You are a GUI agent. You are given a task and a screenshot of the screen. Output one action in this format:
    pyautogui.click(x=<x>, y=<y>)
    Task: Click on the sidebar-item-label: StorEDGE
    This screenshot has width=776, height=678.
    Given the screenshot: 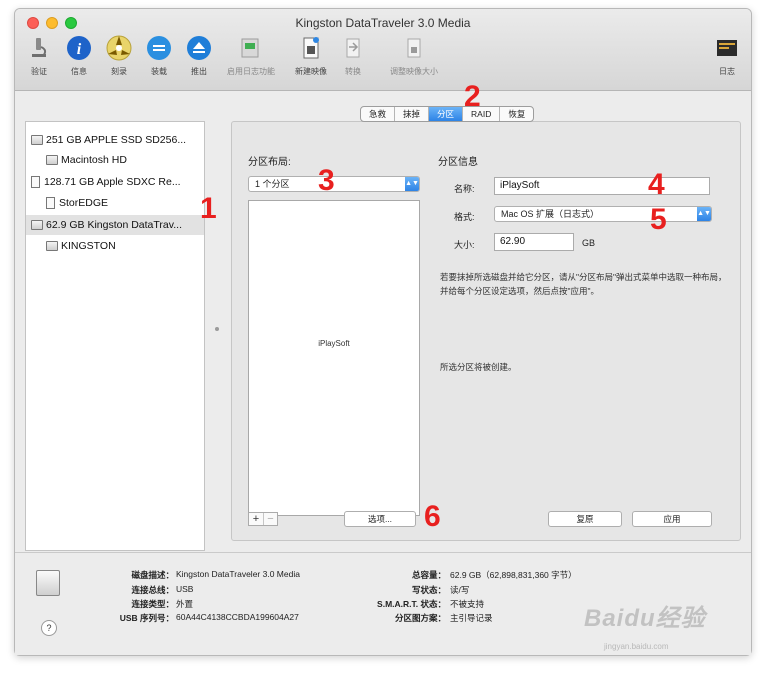 What is the action you would take?
    pyautogui.click(x=84, y=203)
    